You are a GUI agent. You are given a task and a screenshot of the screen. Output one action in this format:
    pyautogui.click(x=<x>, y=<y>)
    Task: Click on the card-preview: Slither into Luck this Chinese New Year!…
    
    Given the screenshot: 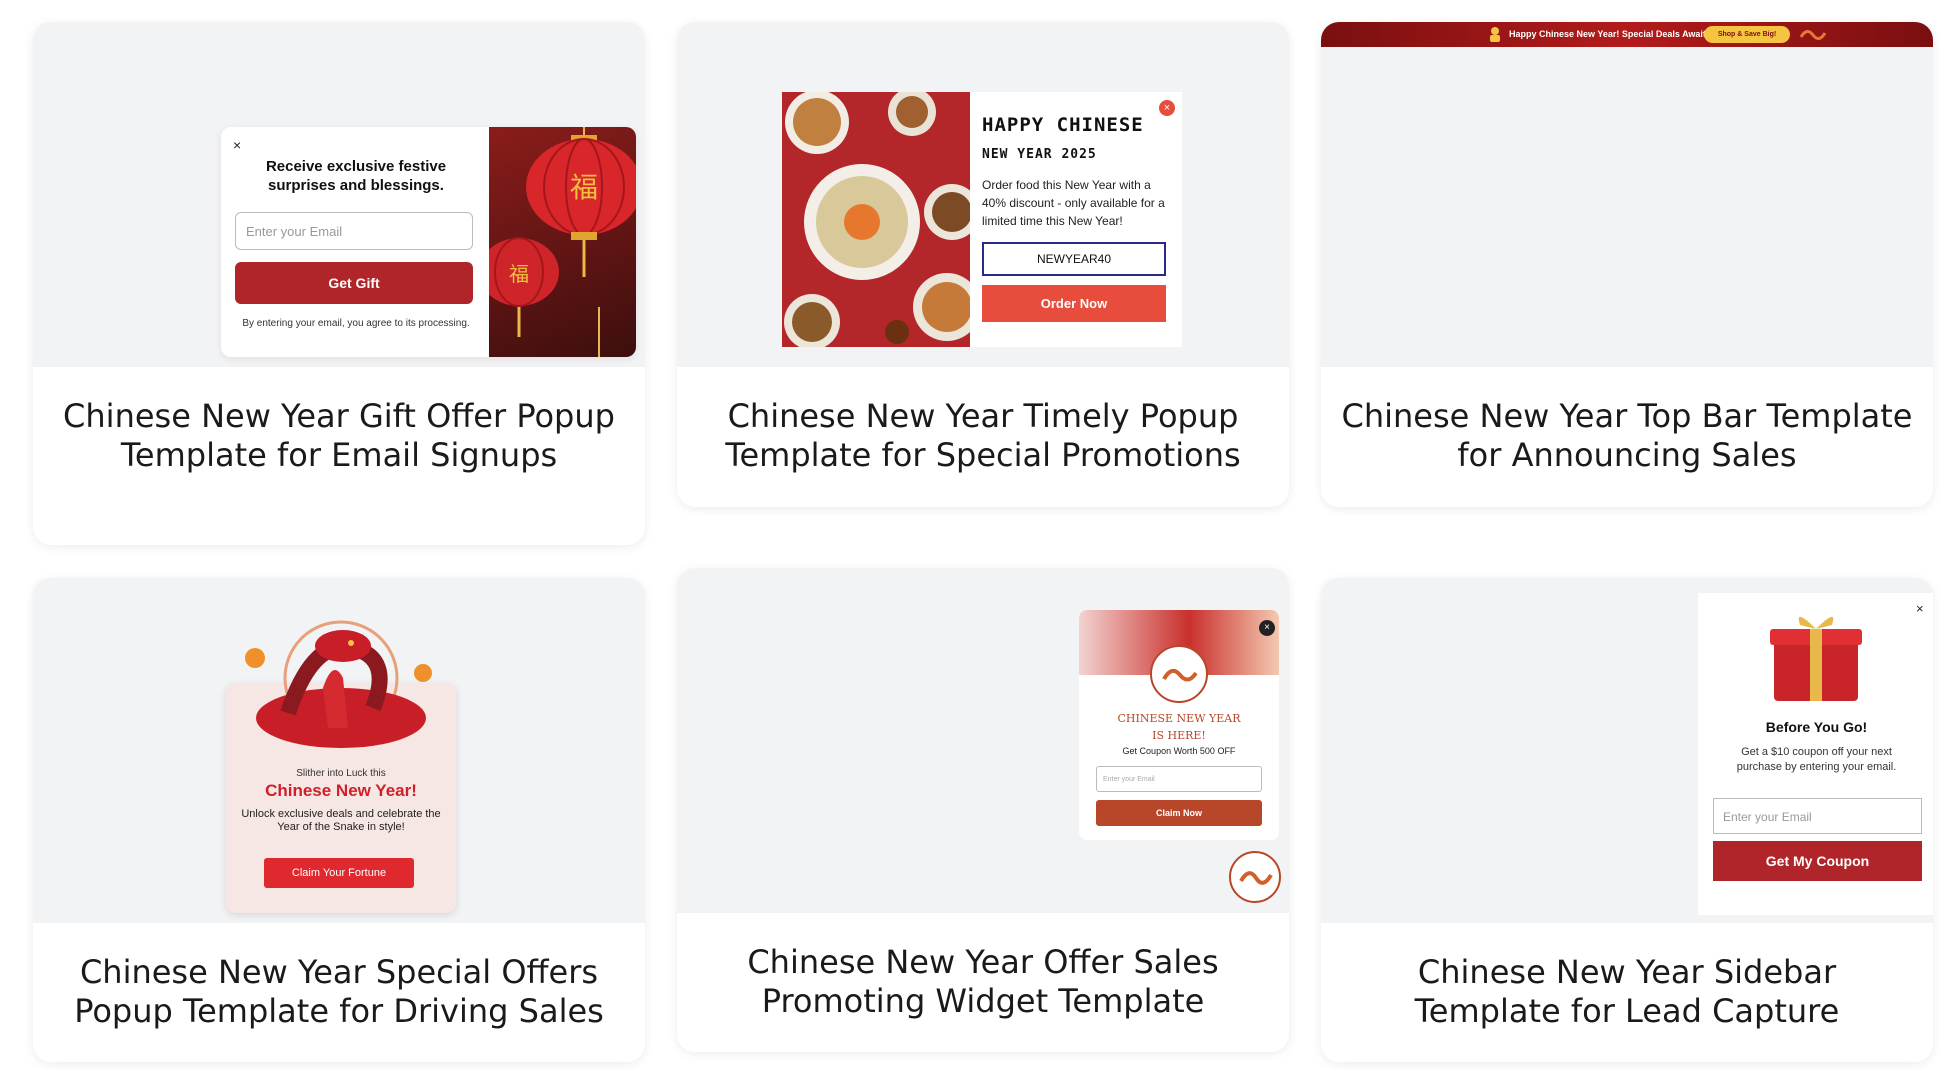 What is the action you would take?
    pyautogui.click(x=339, y=750)
    